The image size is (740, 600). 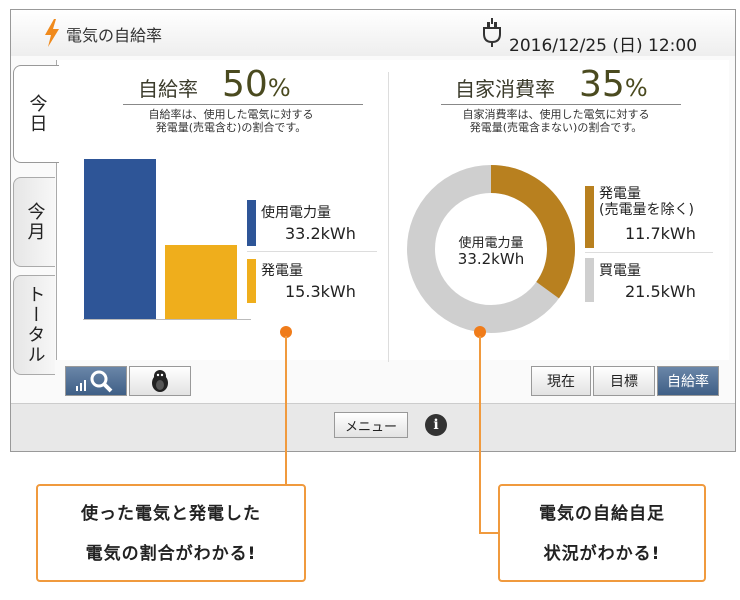 I want to click on tab-today: 今日, so click(x=36, y=114).